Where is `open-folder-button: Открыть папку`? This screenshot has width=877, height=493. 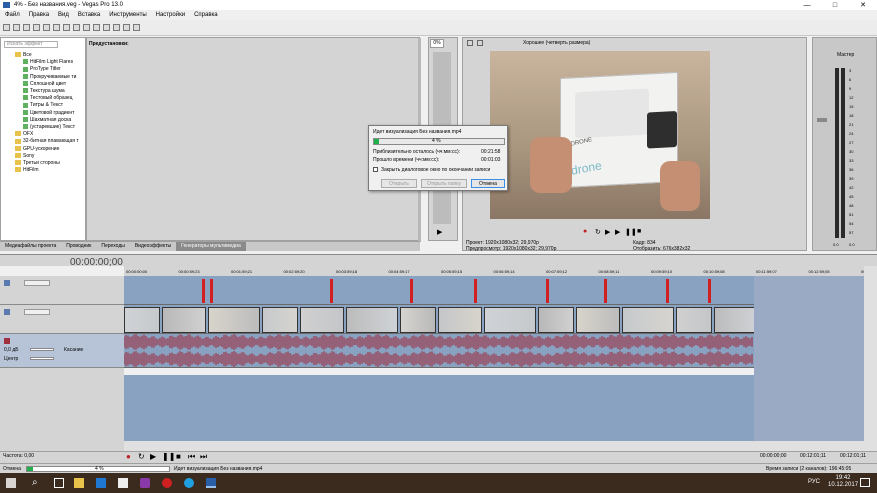 open-folder-button: Открыть папку is located at coordinates (444, 183).